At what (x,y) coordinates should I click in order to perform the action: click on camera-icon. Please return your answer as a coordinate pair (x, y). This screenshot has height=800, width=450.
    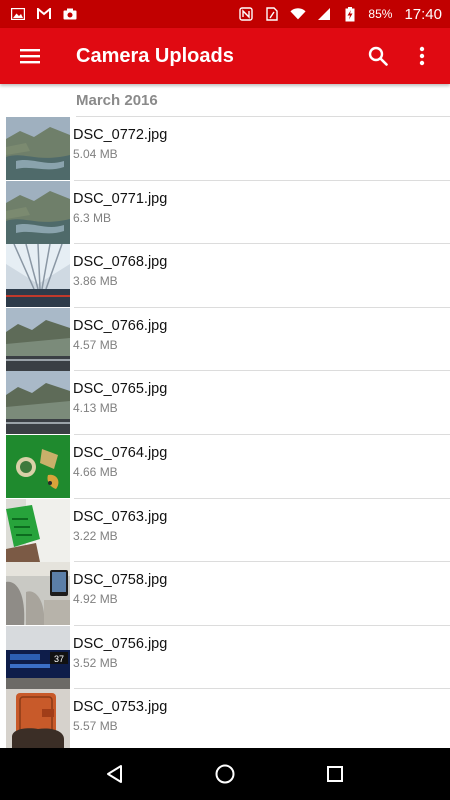
    Looking at the image, I should click on (70, 14).